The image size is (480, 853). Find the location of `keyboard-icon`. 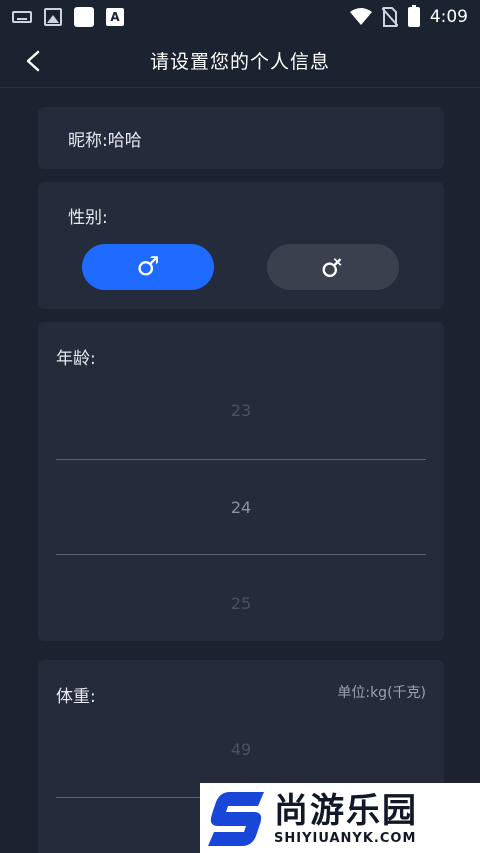

keyboard-icon is located at coordinates (22, 17).